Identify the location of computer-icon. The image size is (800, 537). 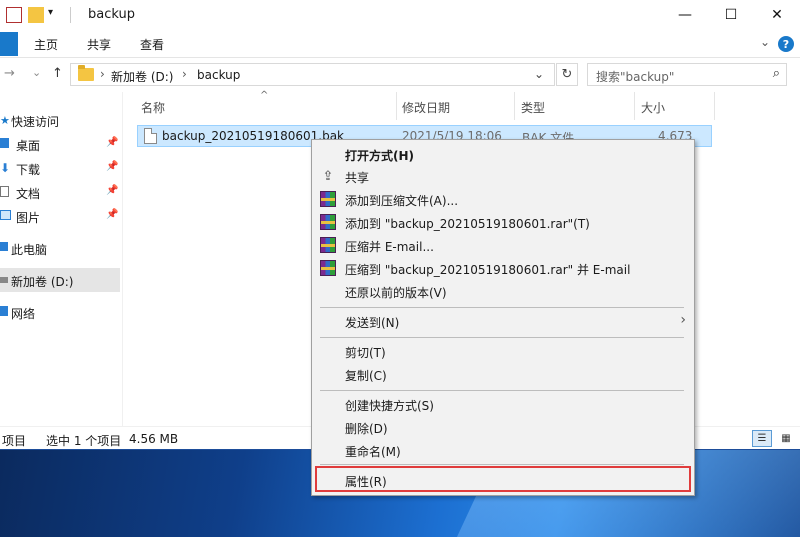
(4, 246).